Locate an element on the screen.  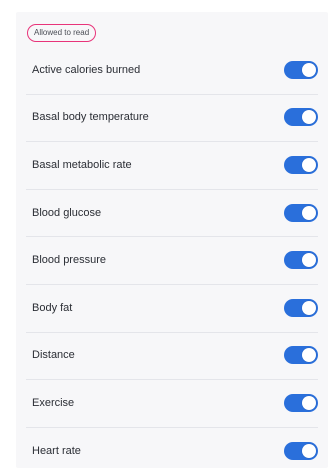
permission-label: Blood pressure is located at coordinates (69, 260).